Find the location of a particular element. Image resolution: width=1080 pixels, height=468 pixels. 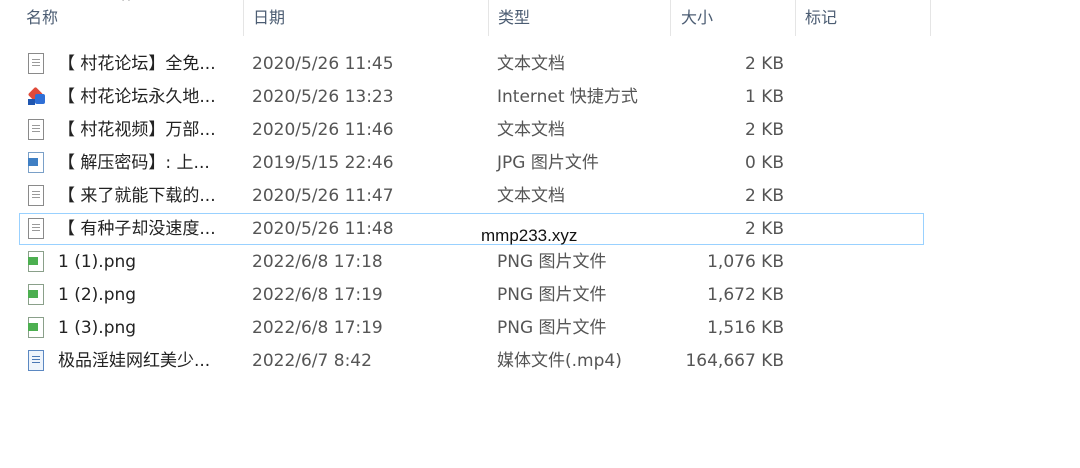

file-date-modified: 2020/5/26 13:23 is located at coordinates (323, 97).